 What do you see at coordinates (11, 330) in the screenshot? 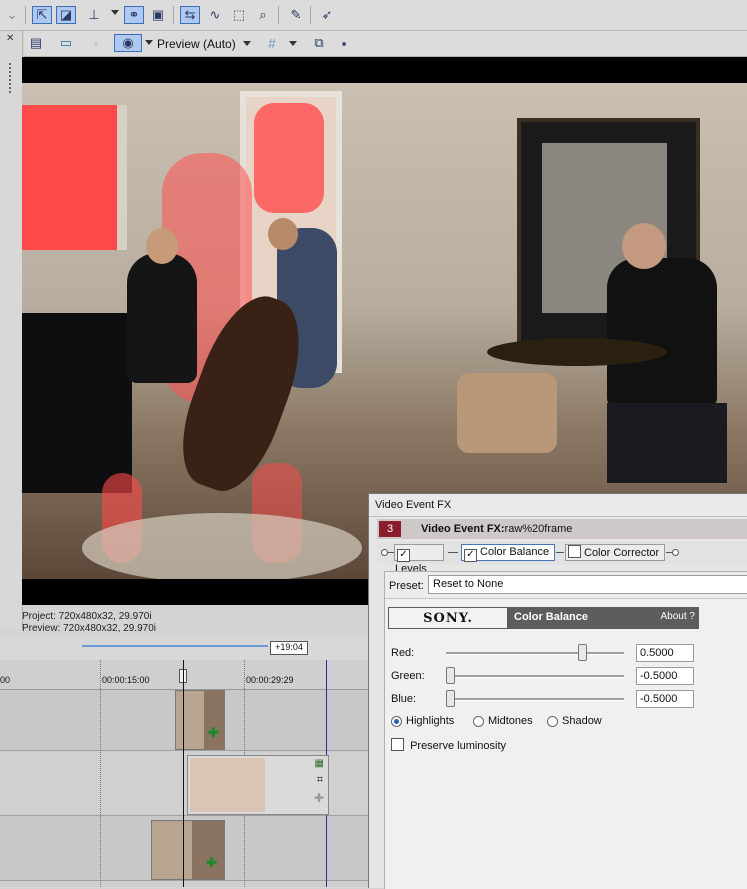
I see `docking-grip: ✕` at bounding box center [11, 330].